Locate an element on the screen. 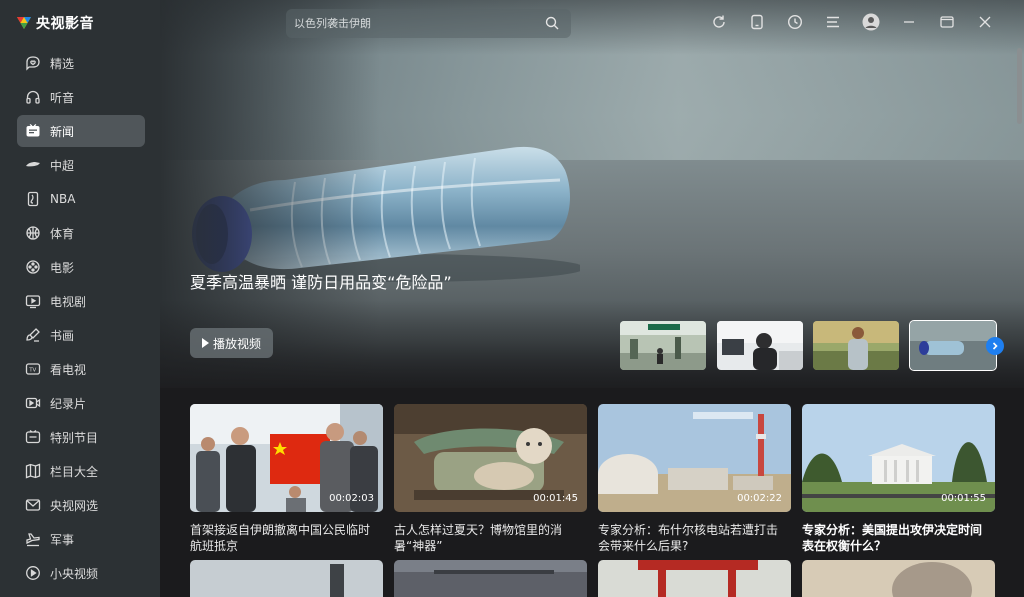  minimize-icon is located at coordinates (909, 22).